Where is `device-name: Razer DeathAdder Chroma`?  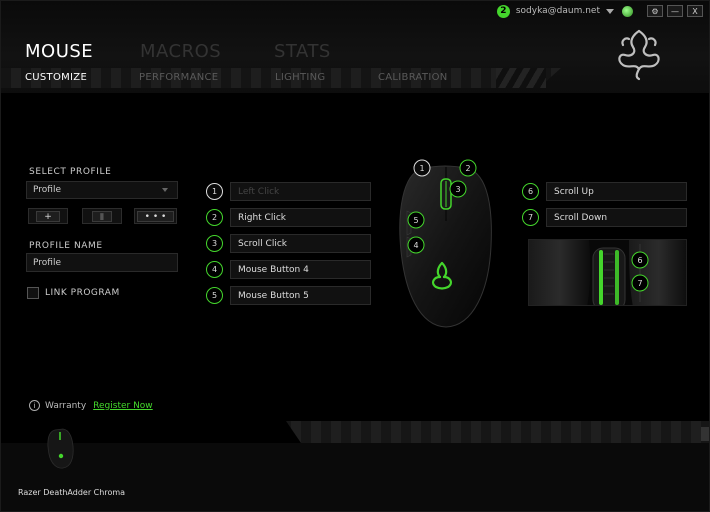 device-name: Razer DeathAdder Chroma is located at coordinates (72, 492).